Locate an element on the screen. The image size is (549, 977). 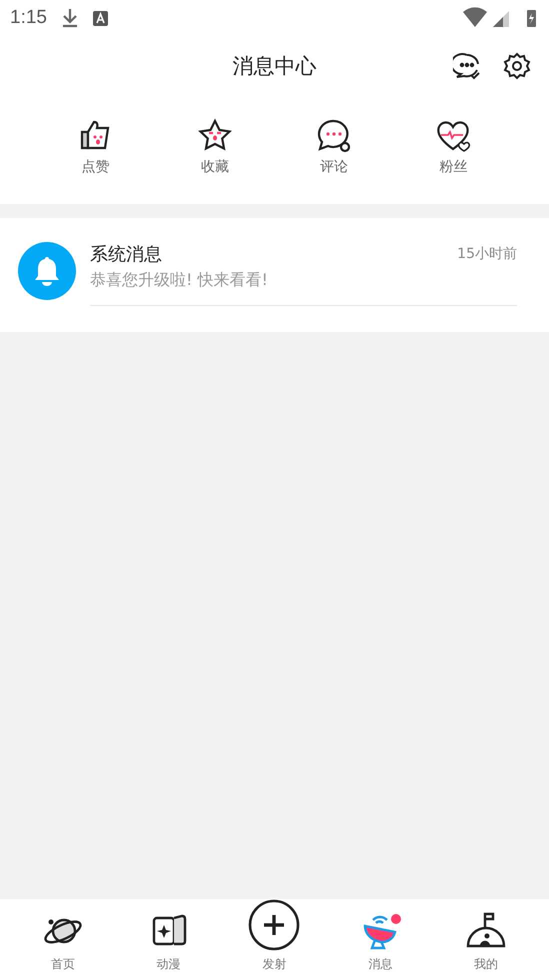
shortcut-label: 粉丝 is located at coordinates (453, 167).